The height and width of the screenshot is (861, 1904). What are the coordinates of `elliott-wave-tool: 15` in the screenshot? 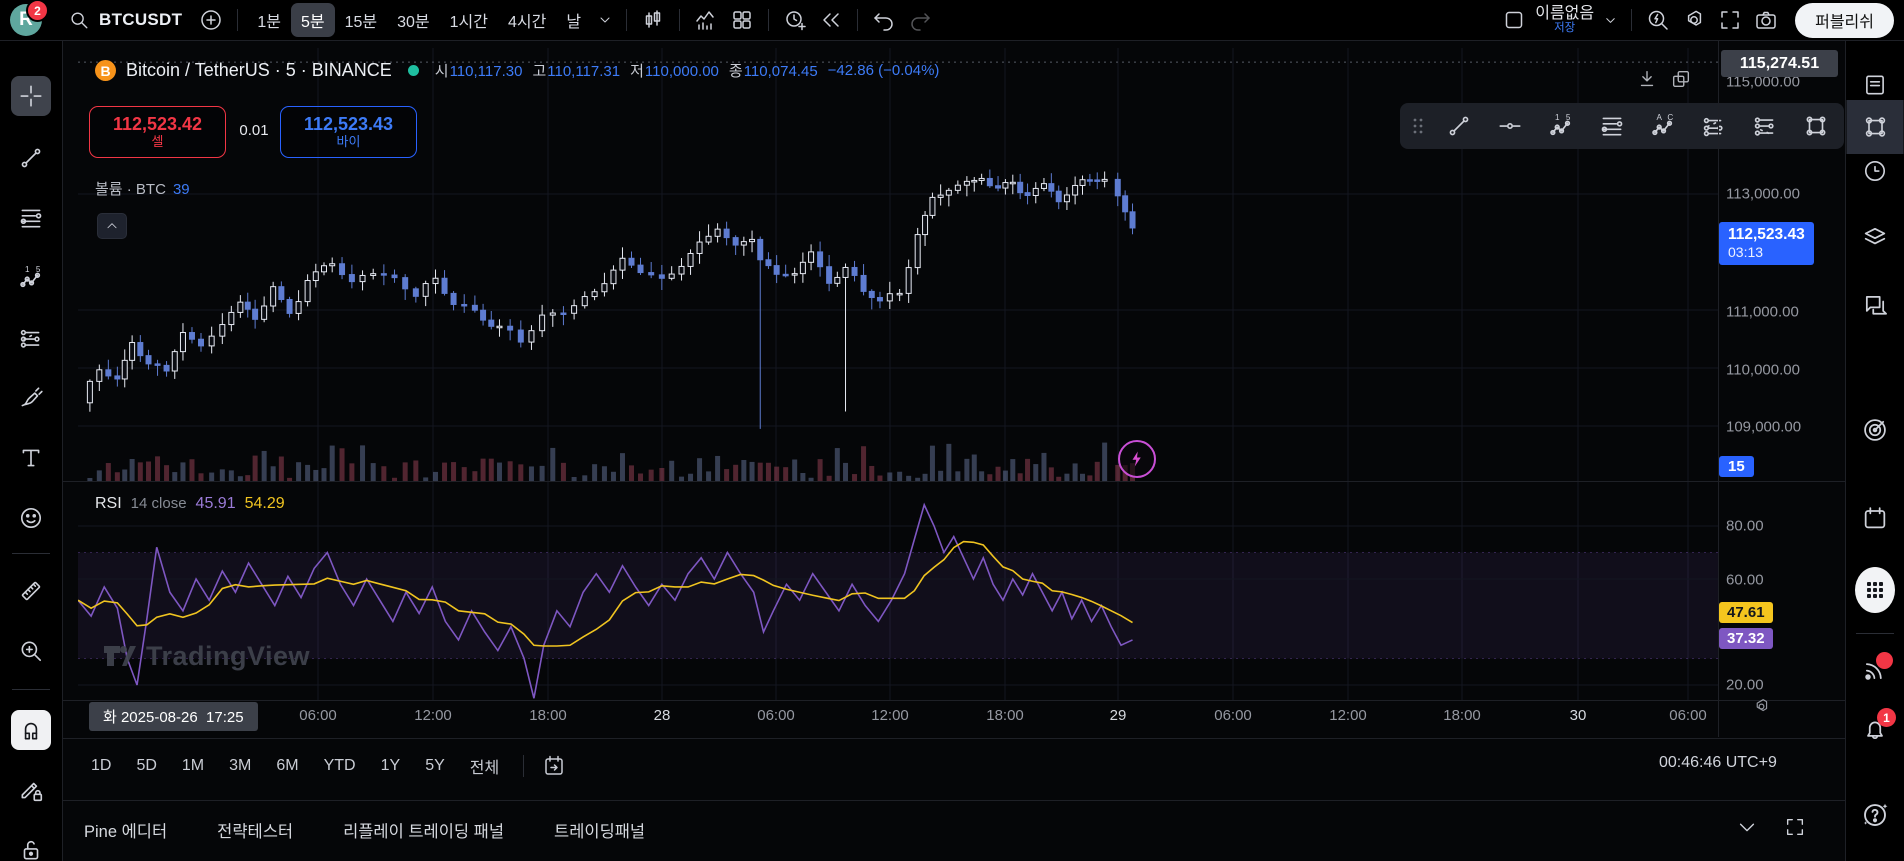 It's located at (31, 278).